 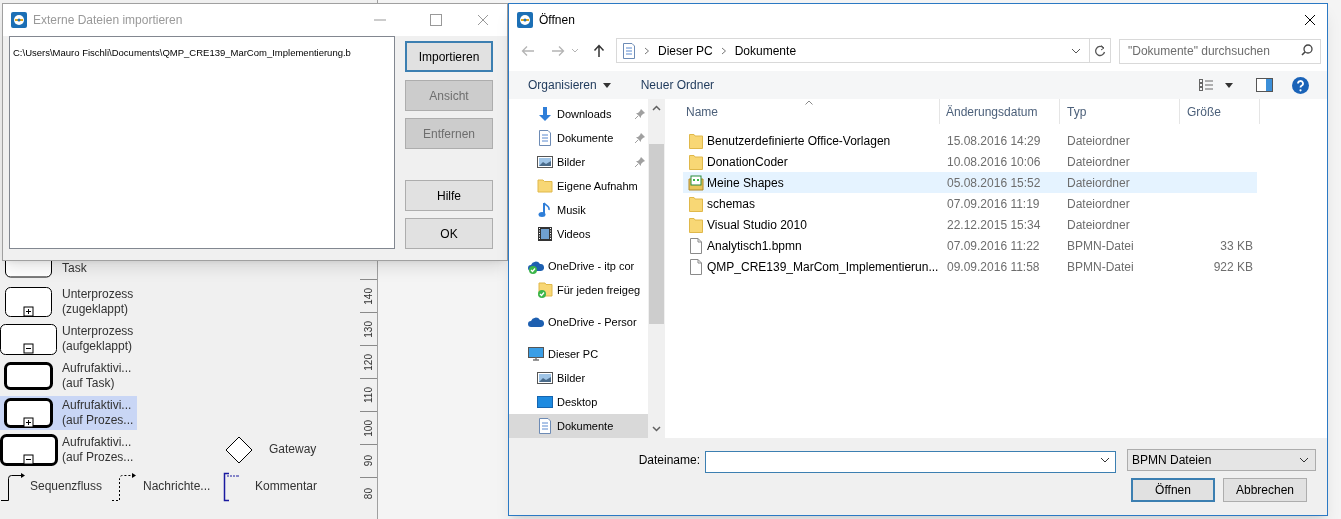 I want to click on address-bar: Dieser PC Dokumente, so click(x=863, y=50).